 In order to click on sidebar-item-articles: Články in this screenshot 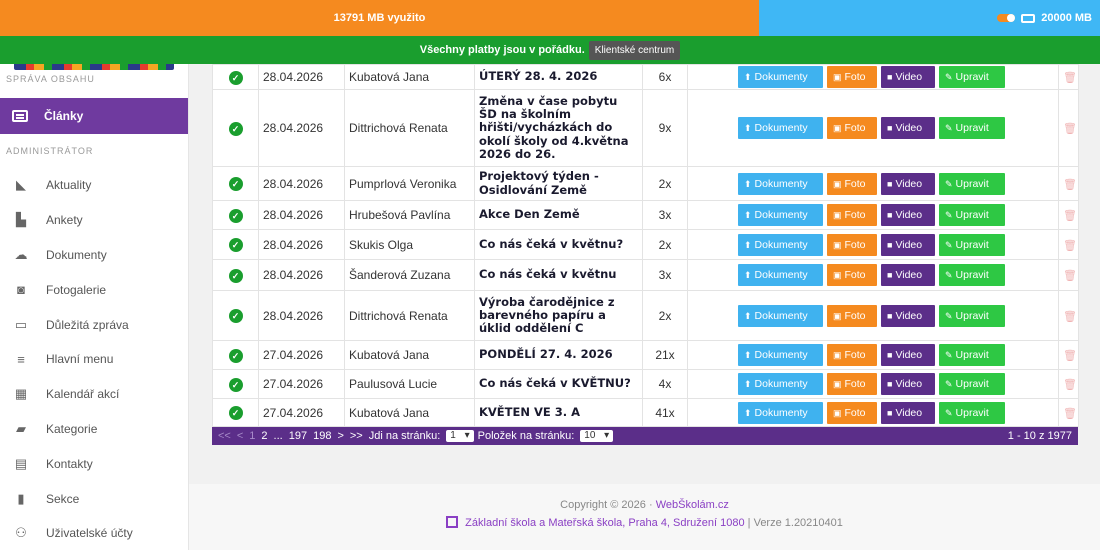, I will do `click(94, 116)`.